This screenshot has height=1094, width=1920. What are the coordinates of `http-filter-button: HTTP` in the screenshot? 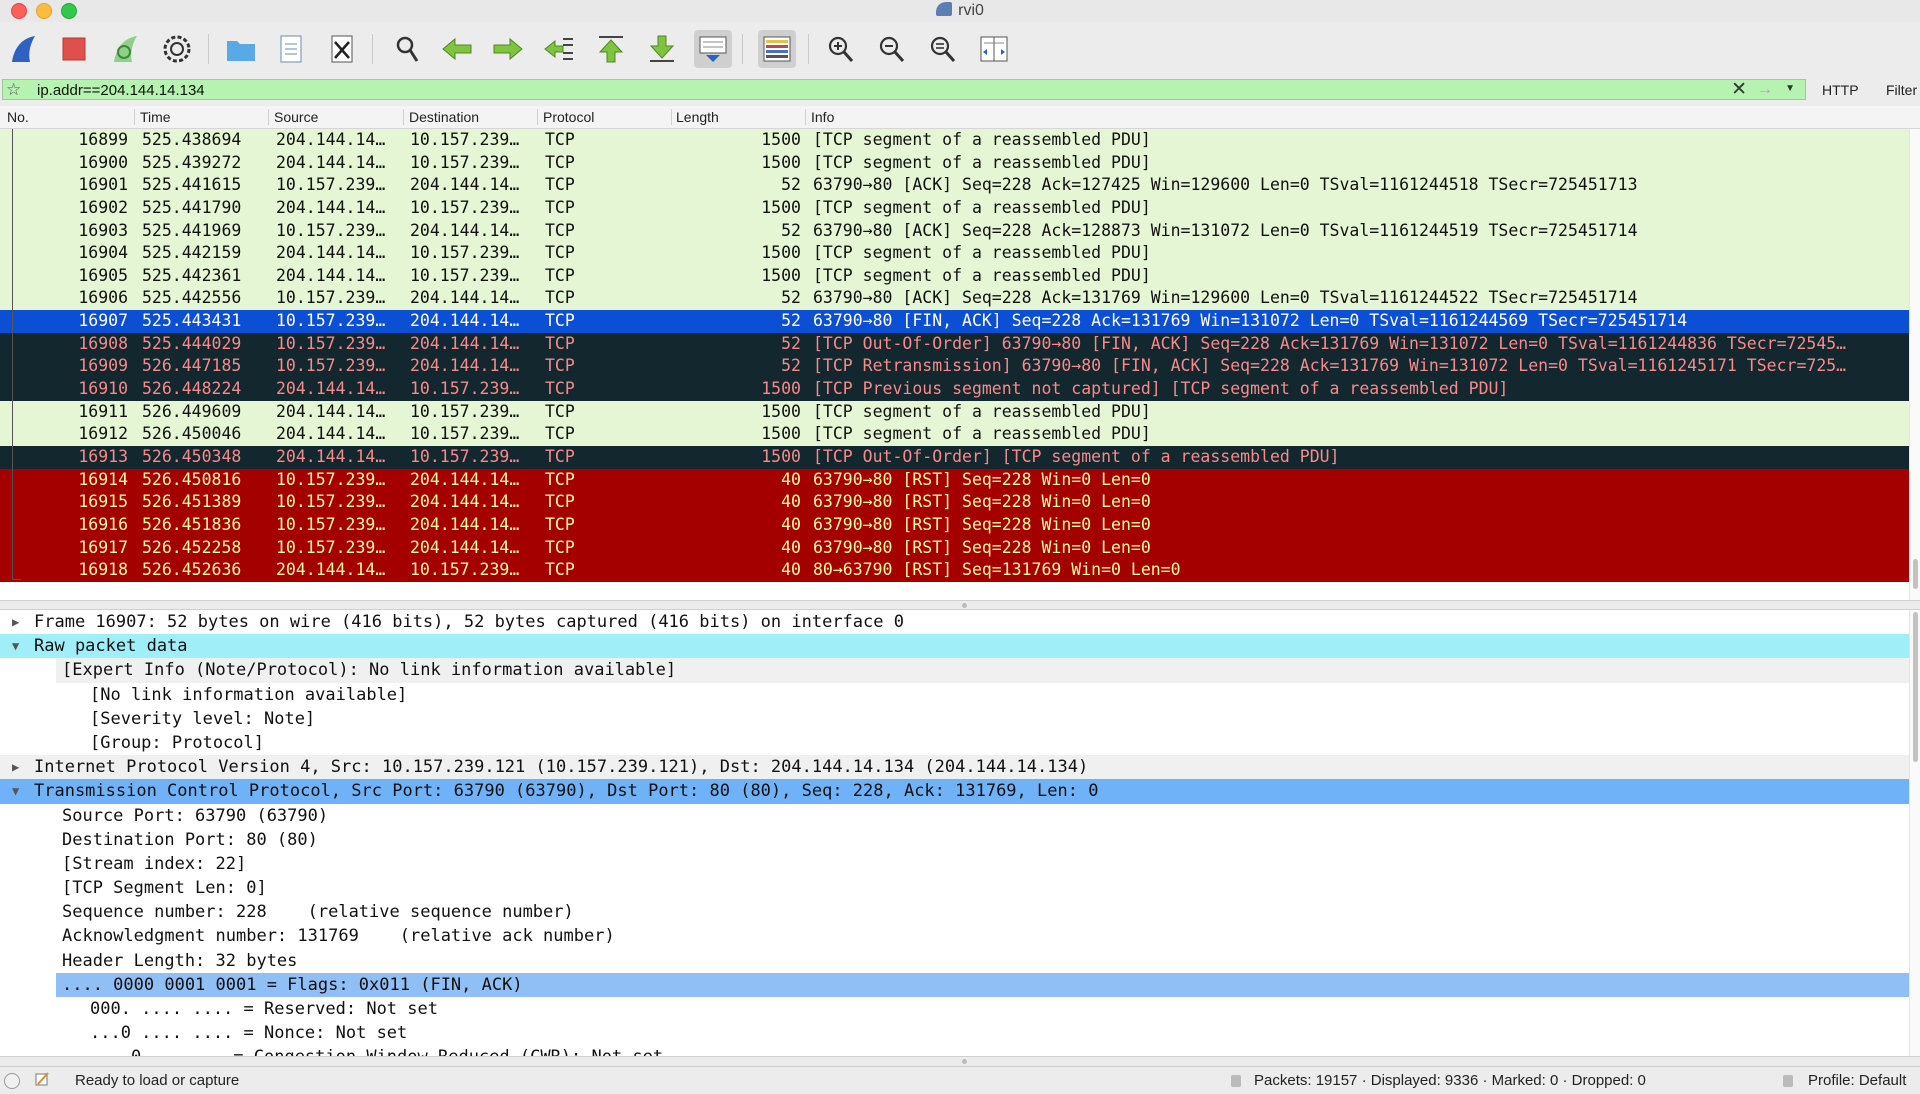 It's located at (1840, 90).